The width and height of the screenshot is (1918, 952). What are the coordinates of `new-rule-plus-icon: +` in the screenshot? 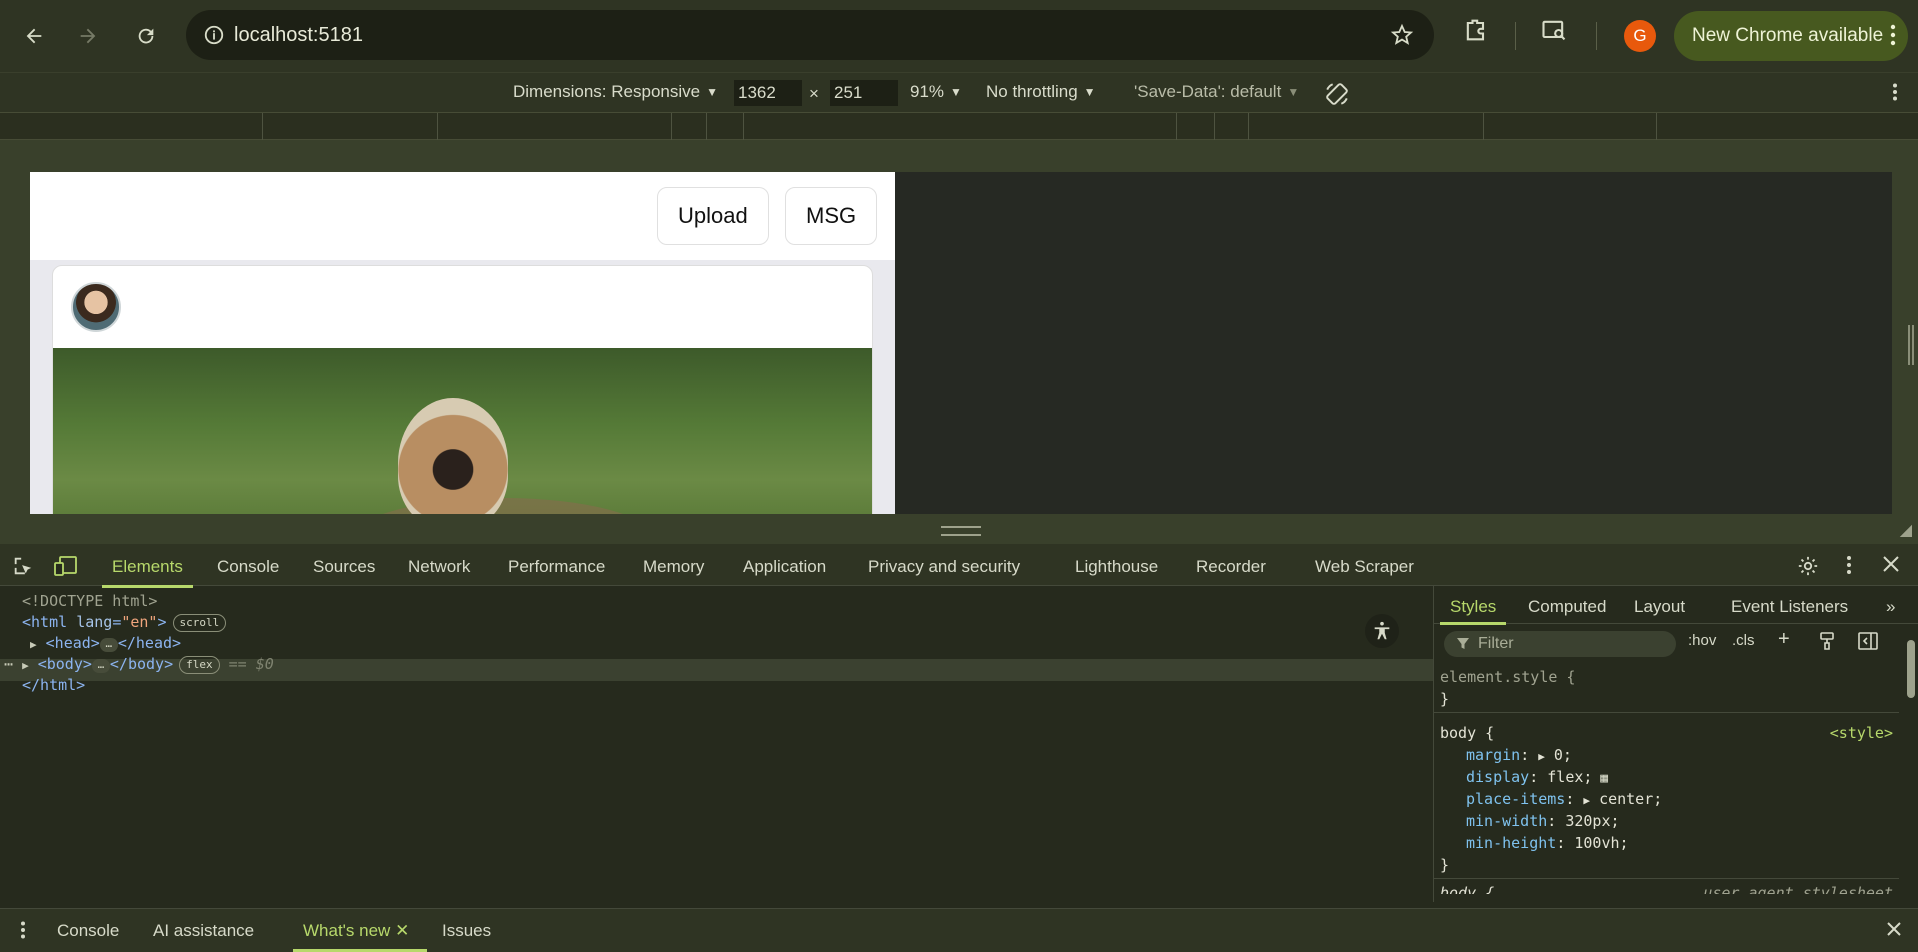 It's located at (1784, 639).